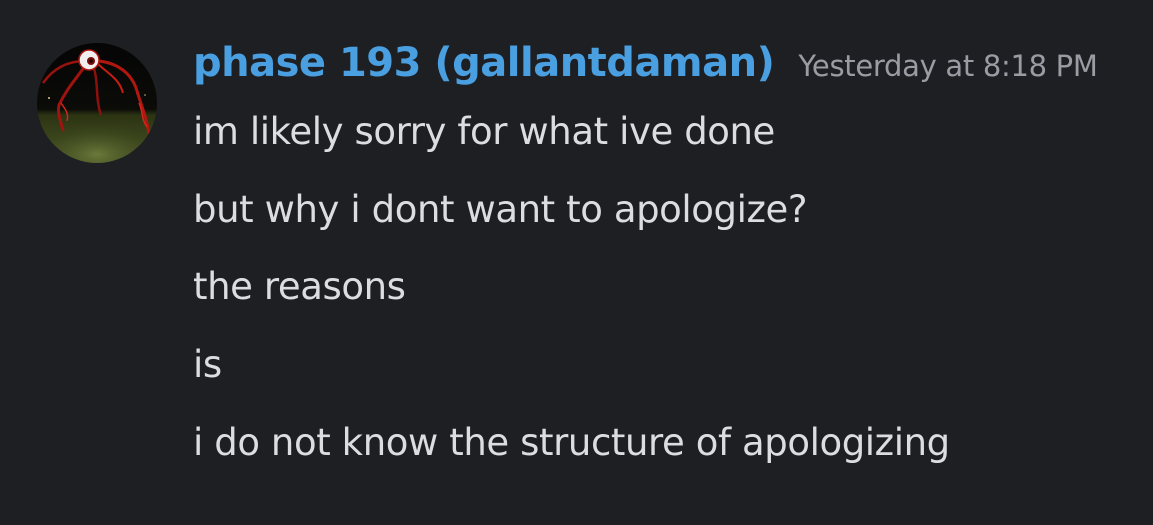 The width and height of the screenshot is (1153, 525). Describe the element at coordinates (484, 63) in the screenshot. I see `author-username: phase 193 (gallantdaman)` at that location.